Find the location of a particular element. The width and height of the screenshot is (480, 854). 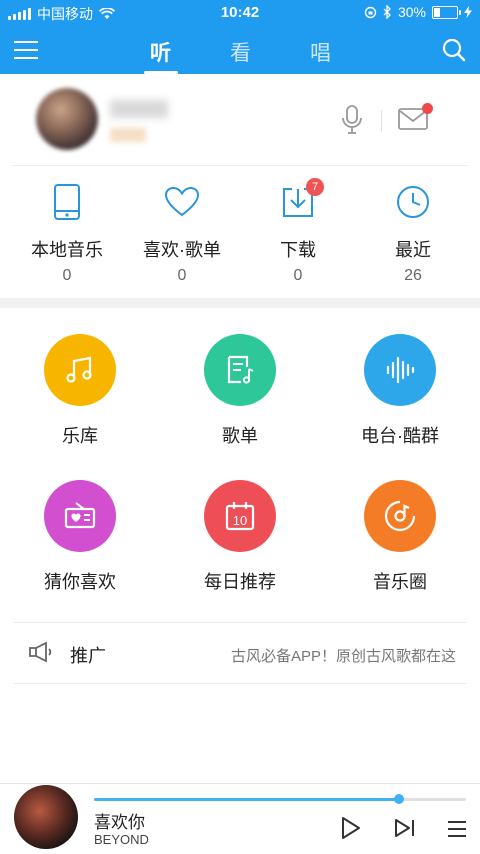

music-note-icon is located at coordinates (79, 369).